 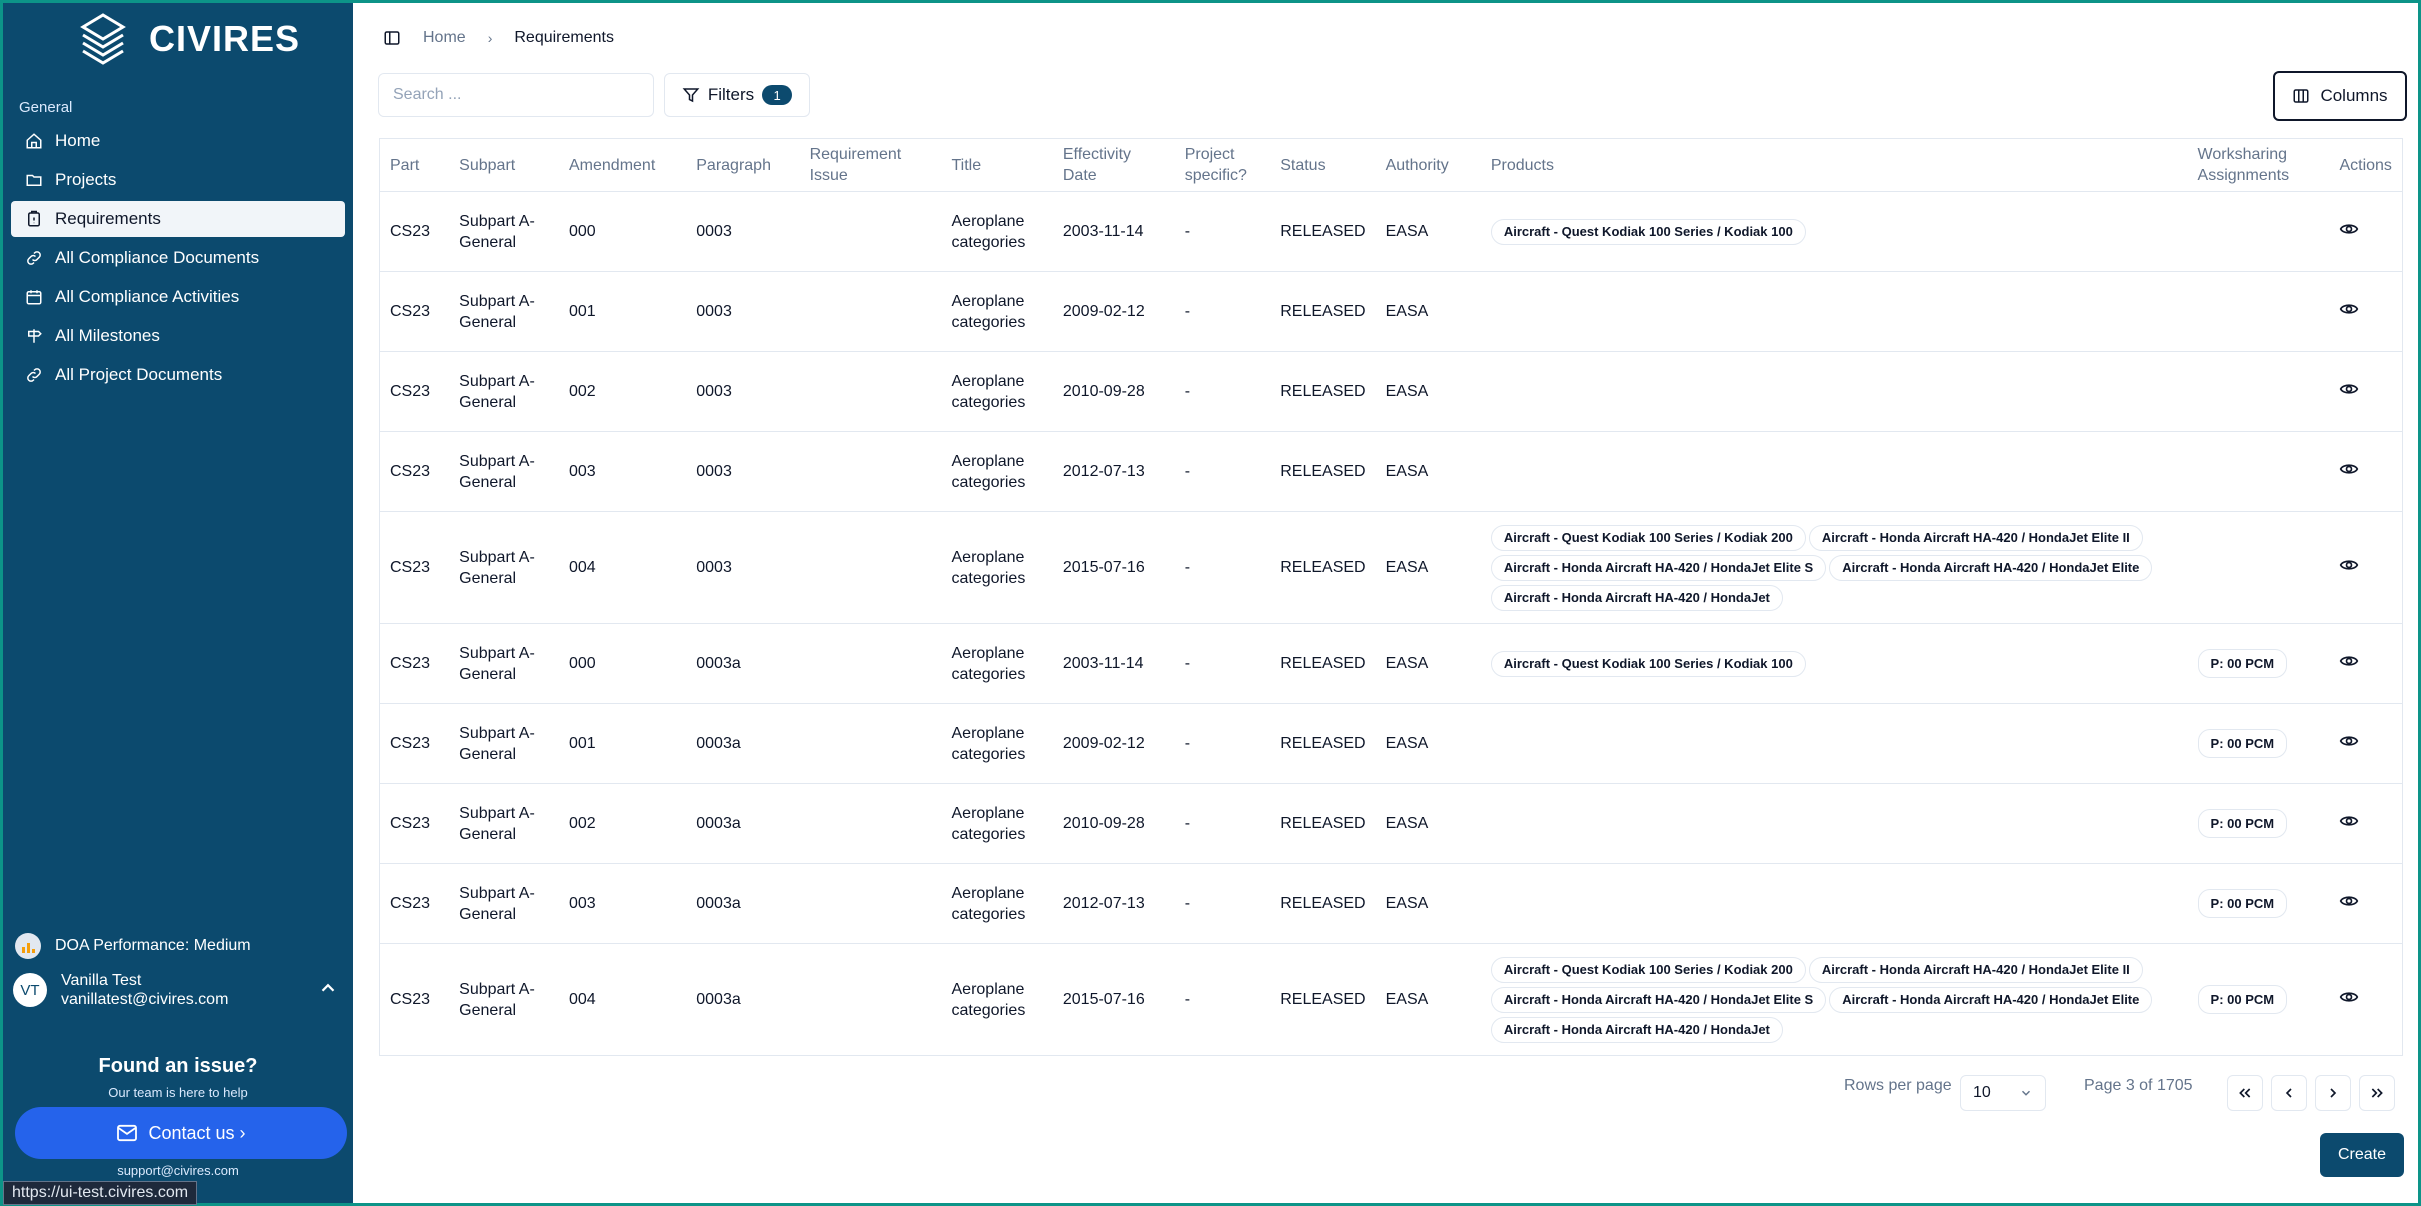 I want to click on sidebar-item-requirements: Requirements, so click(x=178, y=219).